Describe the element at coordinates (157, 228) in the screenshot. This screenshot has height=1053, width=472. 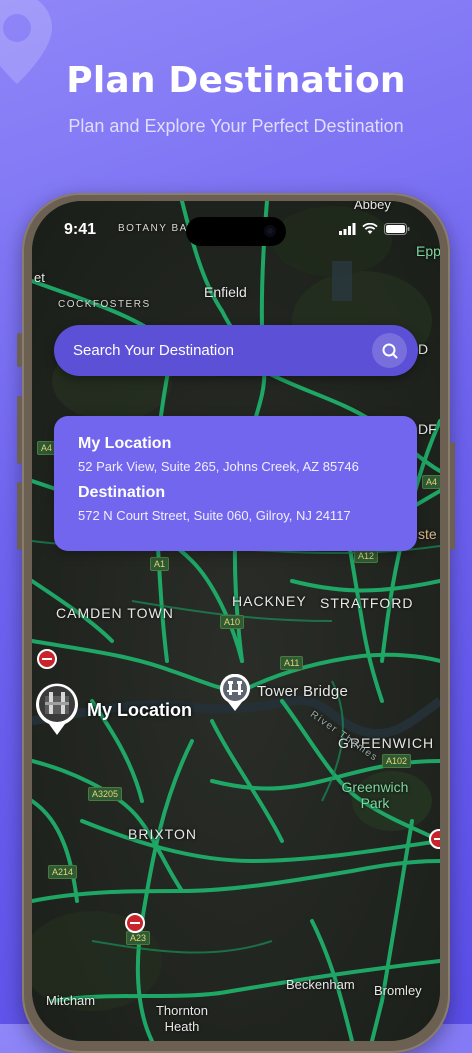
I see `map-place-label: BOTANY BAY` at that location.